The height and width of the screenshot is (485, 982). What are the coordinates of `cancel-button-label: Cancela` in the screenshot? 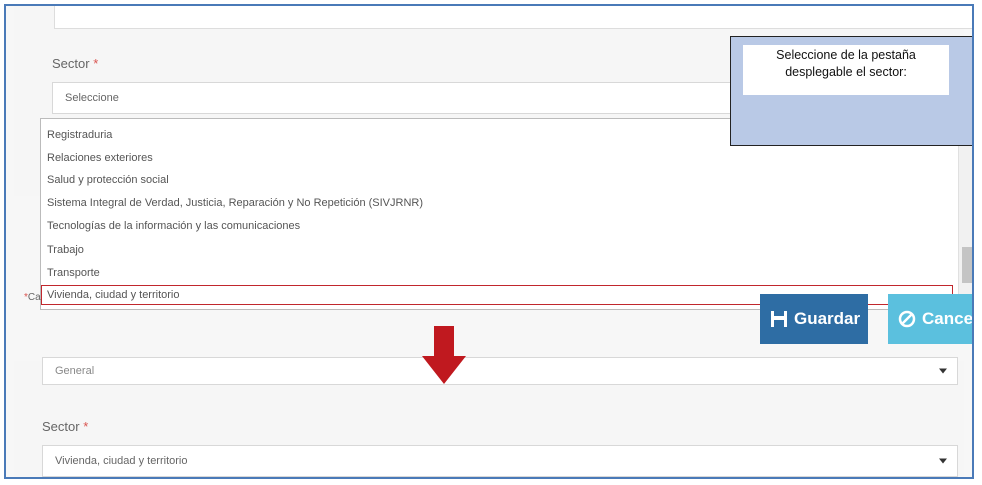 It's located at (948, 318).